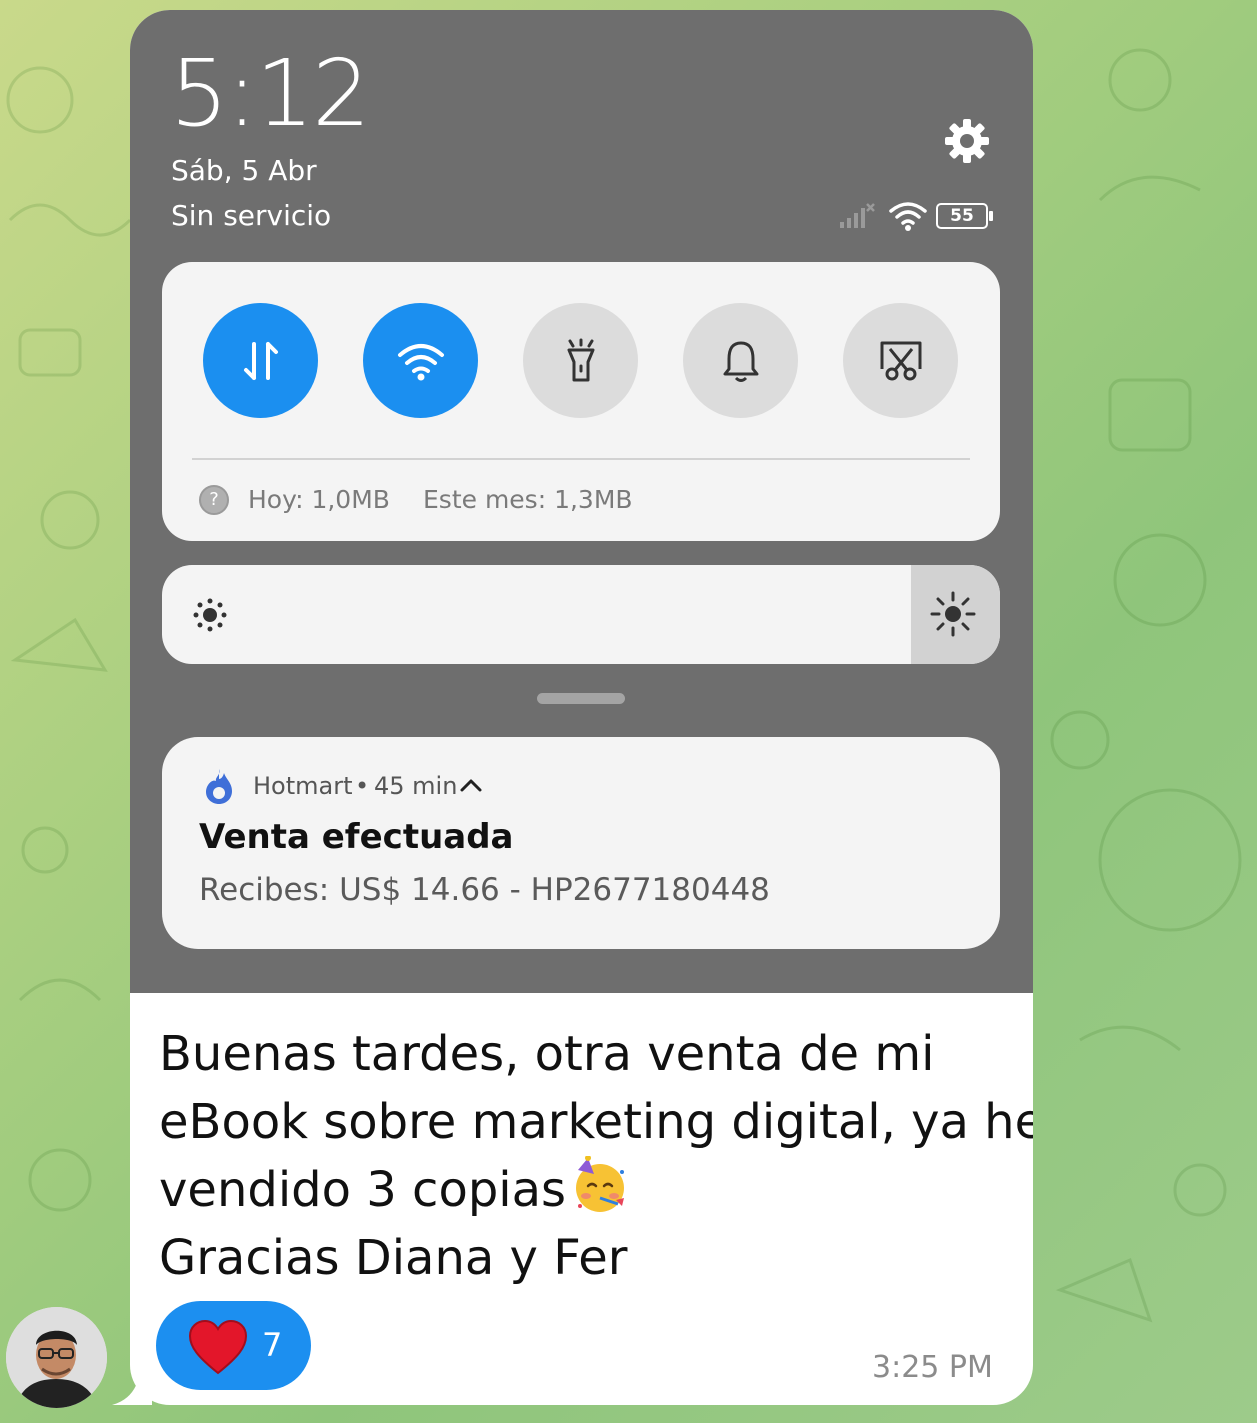  What do you see at coordinates (303, 786) in the screenshot?
I see `notification-app-name: Hotmart` at bounding box center [303, 786].